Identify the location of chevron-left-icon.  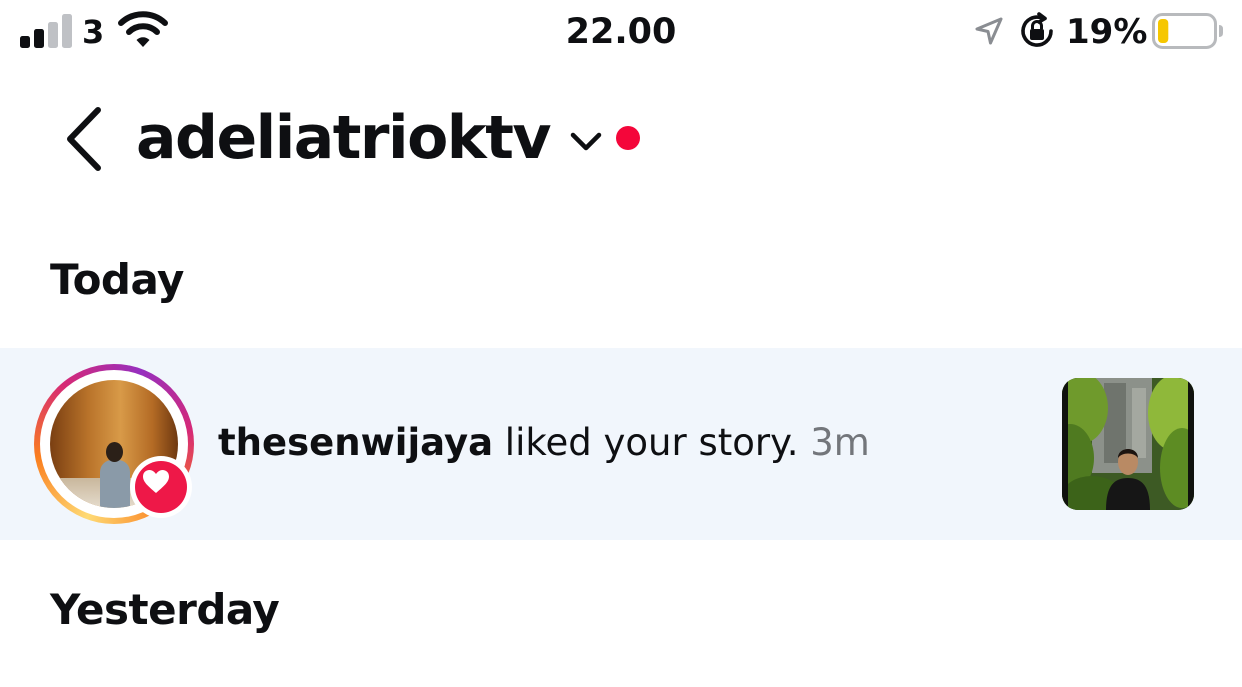
(84, 139).